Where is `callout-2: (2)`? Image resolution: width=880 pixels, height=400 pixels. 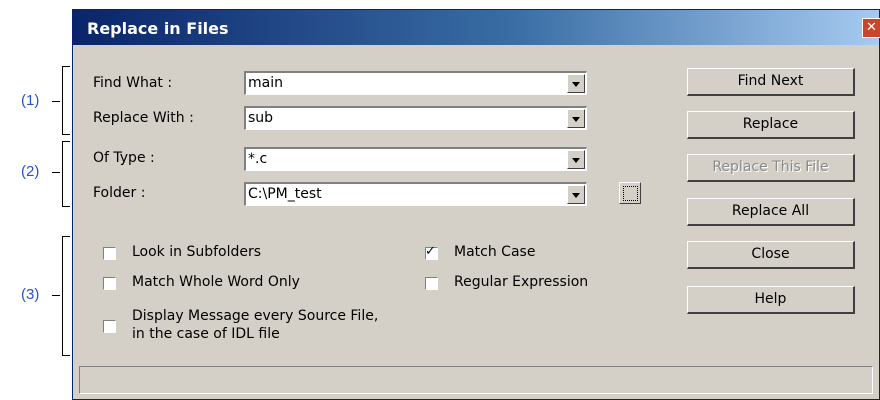 callout-2: (2) is located at coordinates (30, 171).